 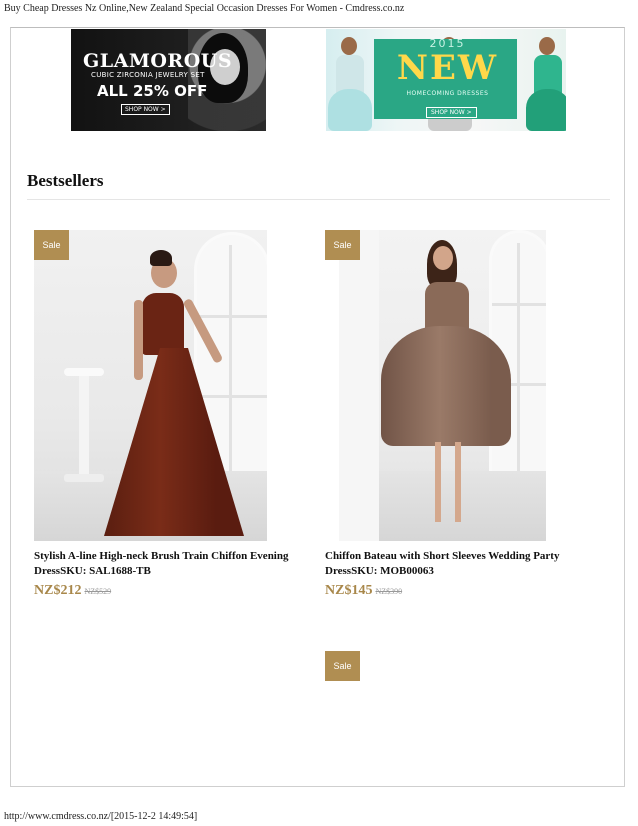 What do you see at coordinates (65, 180) in the screenshot?
I see `section-title: Bestsellers` at bounding box center [65, 180].